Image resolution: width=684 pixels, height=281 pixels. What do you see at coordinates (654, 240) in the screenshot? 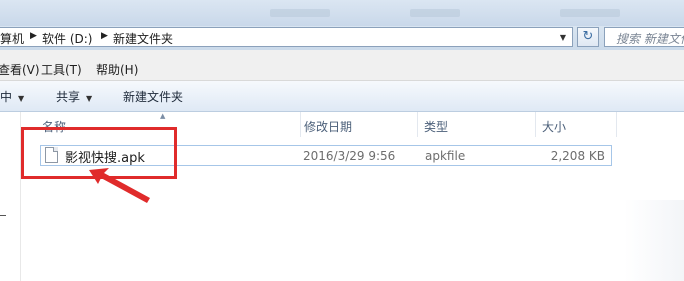
I see `window-edge` at bounding box center [654, 240].